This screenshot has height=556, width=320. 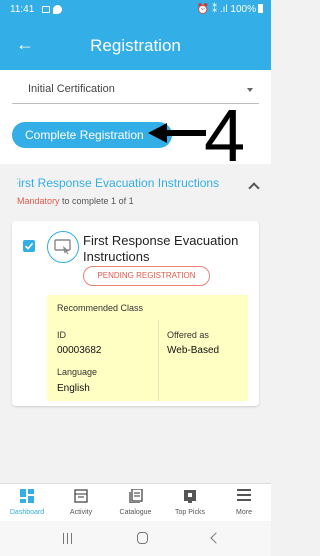 I want to click on menu-icon, so click(x=244, y=495).